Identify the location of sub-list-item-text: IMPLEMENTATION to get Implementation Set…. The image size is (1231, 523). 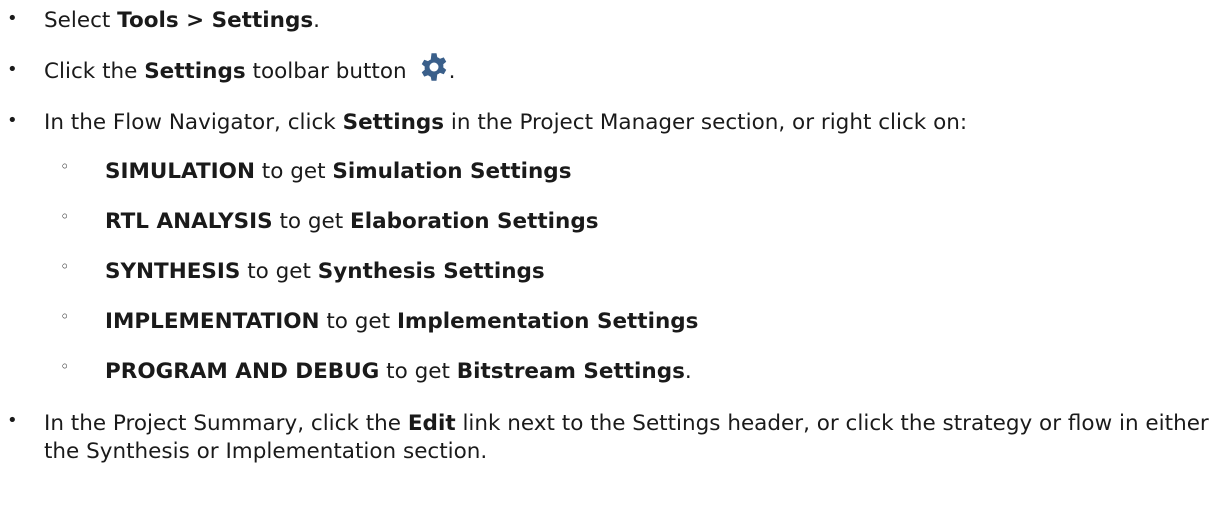
(402, 321).